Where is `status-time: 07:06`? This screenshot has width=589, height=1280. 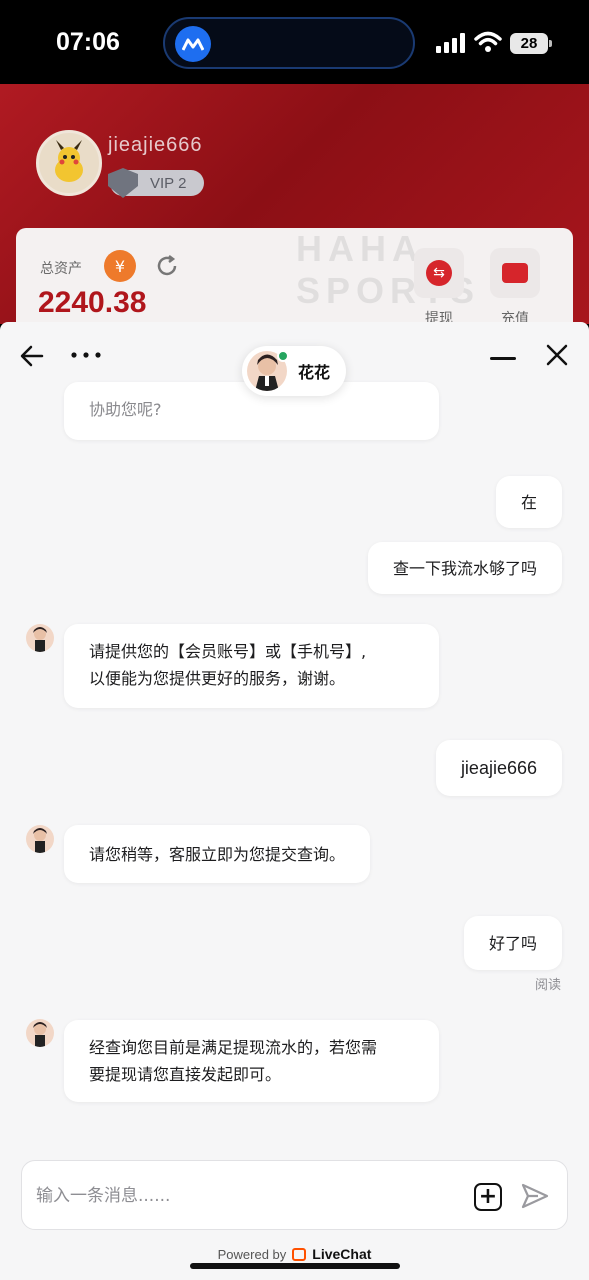 status-time: 07:06 is located at coordinates (88, 42).